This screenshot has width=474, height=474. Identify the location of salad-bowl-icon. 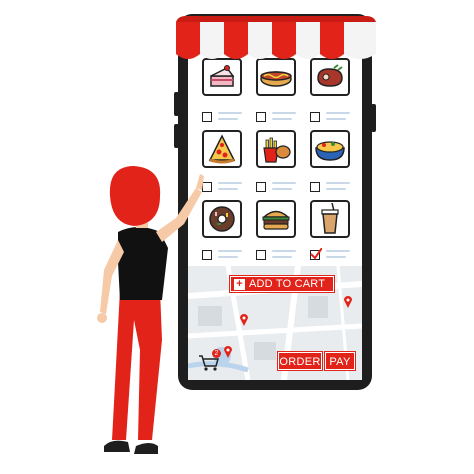
(330, 151).